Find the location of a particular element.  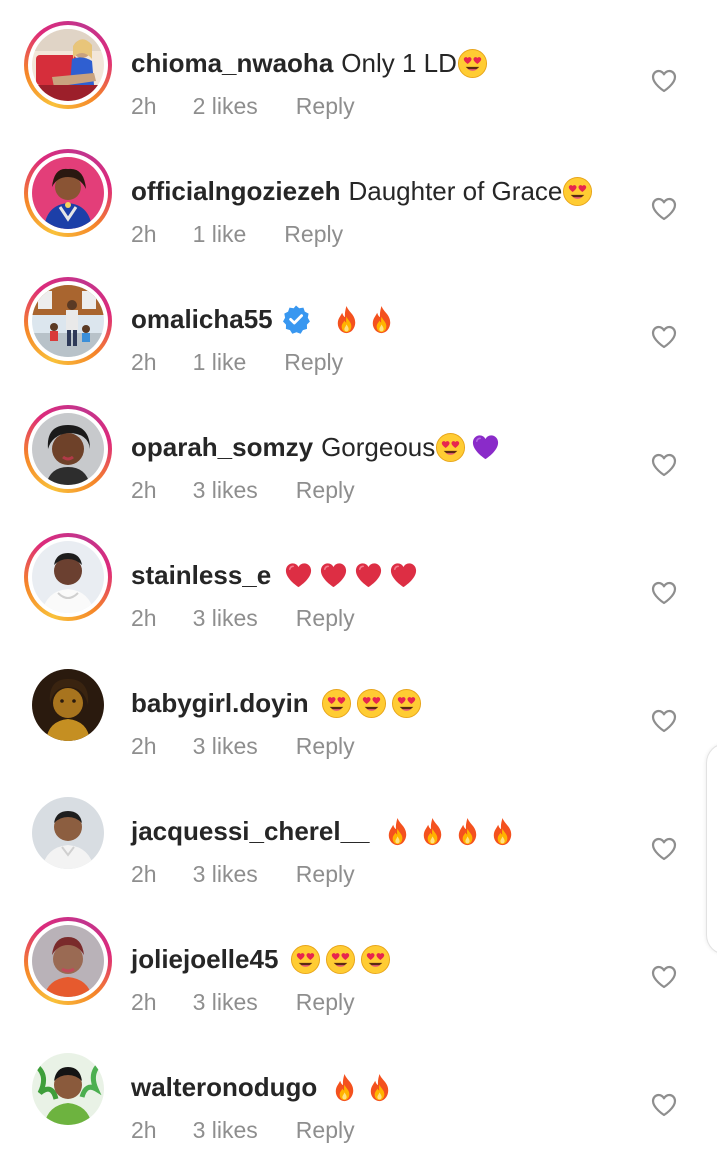

comment-body: officialngoziezeh Daughter of Grace is located at coordinates (362, 191).